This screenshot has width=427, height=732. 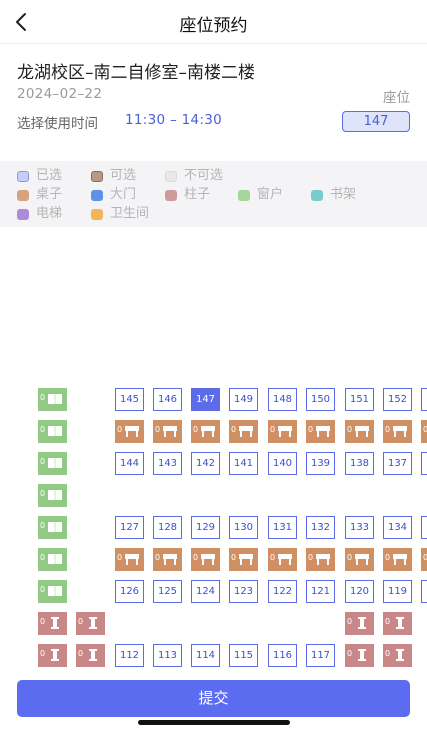 What do you see at coordinates (97, 214) in the screenshot?
I see `restroom-swatch-icon` at bounding box center [97, 214].